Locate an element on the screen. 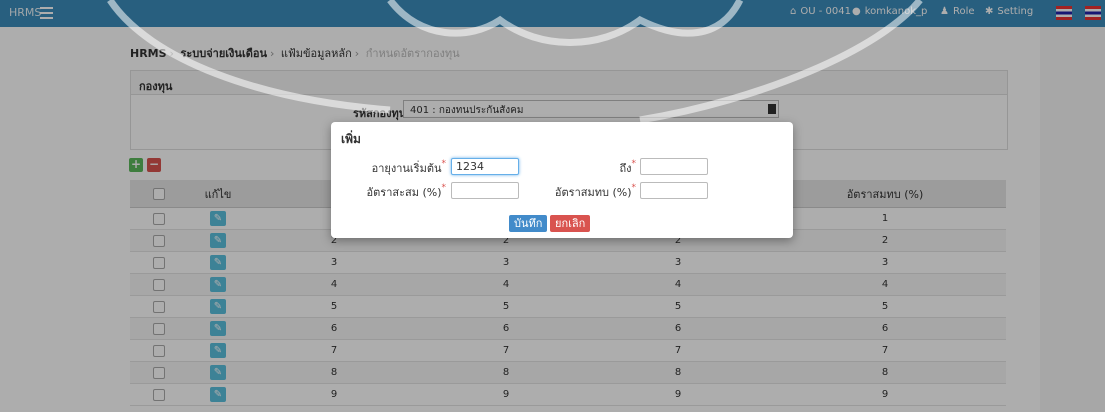 This screenshot has height=412, width=1105. dialog-title: เพิ่ม is located at coordinates (351, 139).